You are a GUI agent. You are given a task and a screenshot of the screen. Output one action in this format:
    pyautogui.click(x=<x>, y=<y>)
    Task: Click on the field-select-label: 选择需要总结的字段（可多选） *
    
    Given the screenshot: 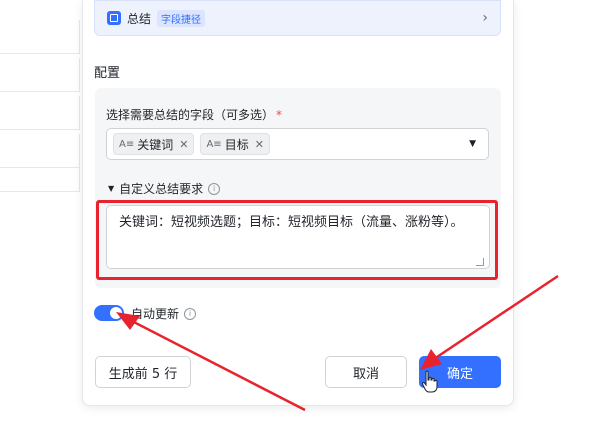 What is the action you would take?
    pyautogui.click(x=194, y=114)
    